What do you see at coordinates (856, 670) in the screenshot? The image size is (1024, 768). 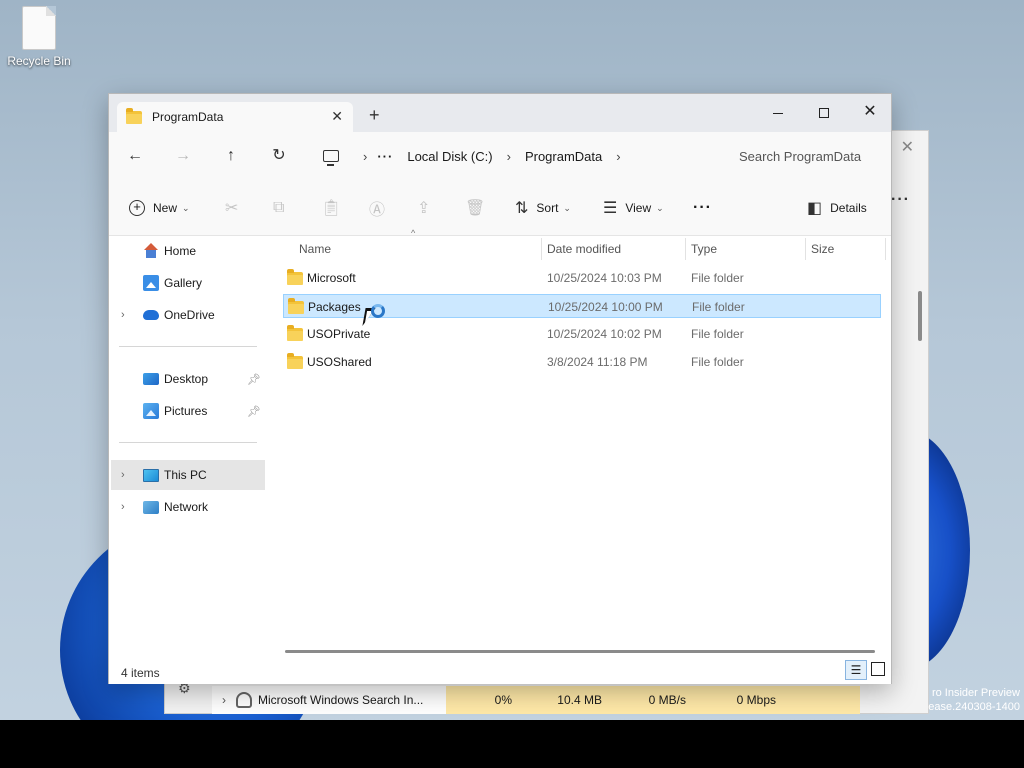 I see `details-view-button: ☰` at bounding box center [856, 670].